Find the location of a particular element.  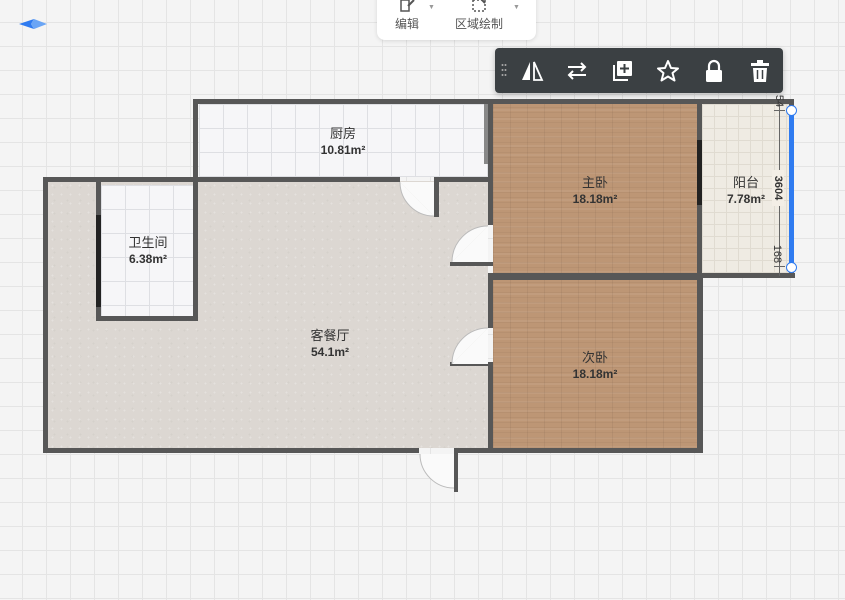

selection-handle-top is located at coordinates (791, 110).